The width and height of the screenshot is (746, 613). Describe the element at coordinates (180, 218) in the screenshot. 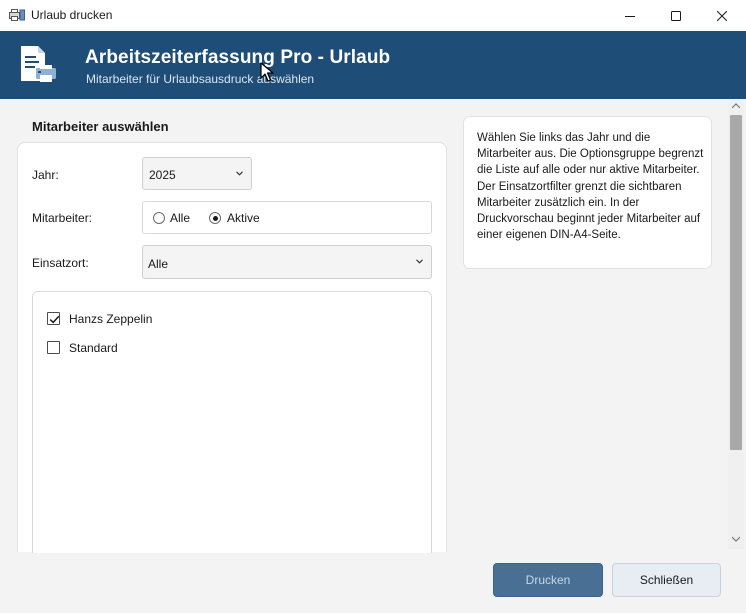

I see `radio-all-label: Alle` at that location.